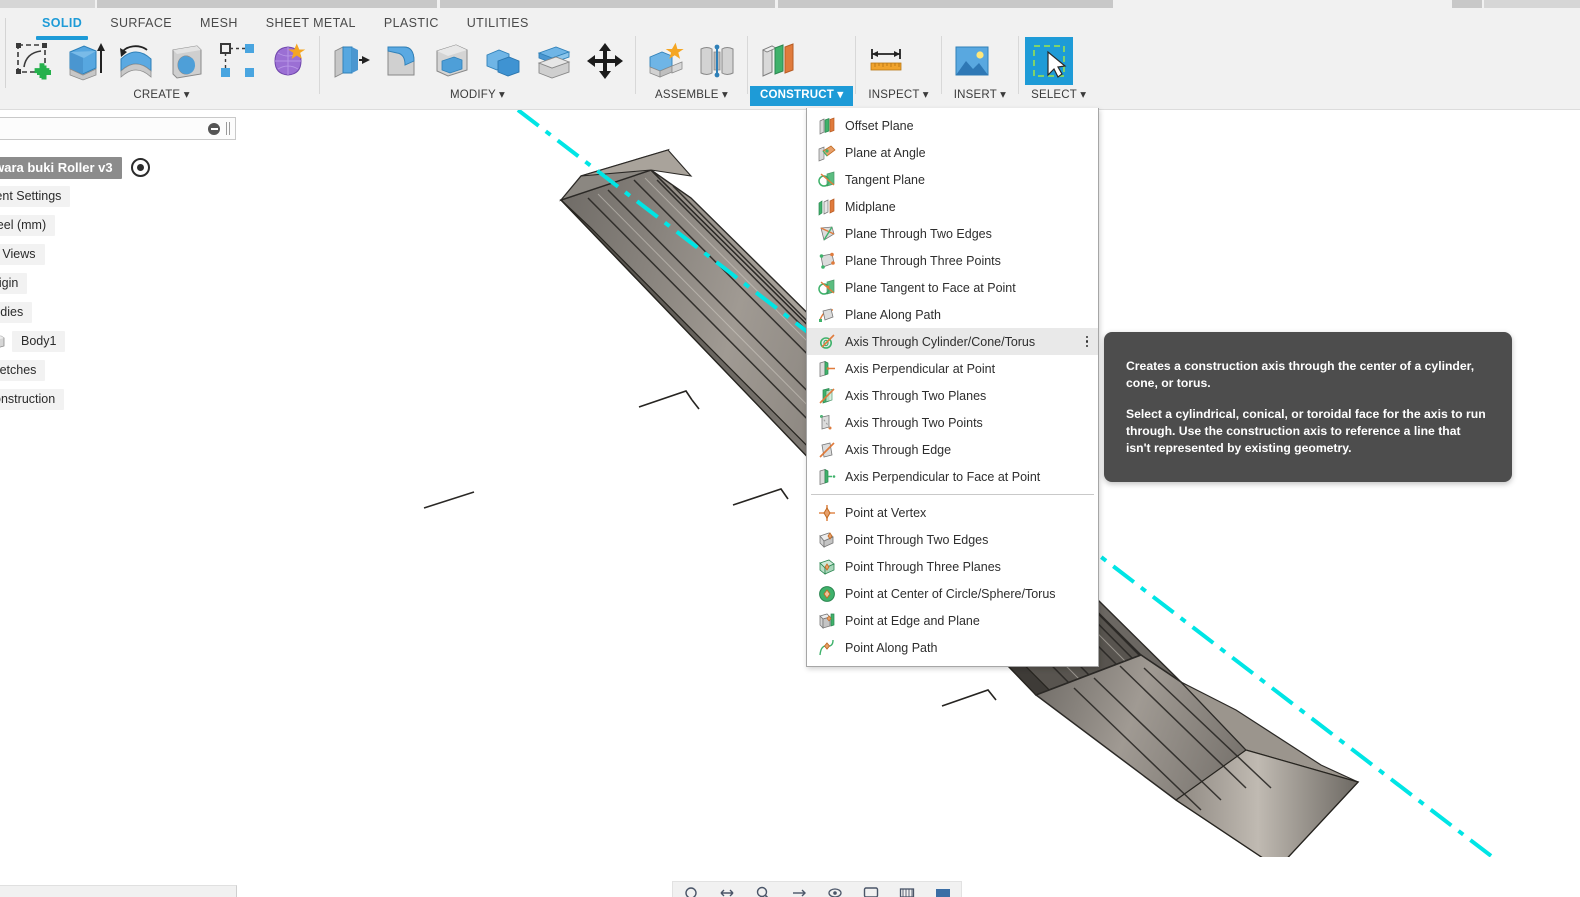 This screenshot has height=897, width=1580. Describe the element at coordinates (477, 96) in the screenshot. I see `panel-dropdown-modify: MODIFY ▾` at that location.